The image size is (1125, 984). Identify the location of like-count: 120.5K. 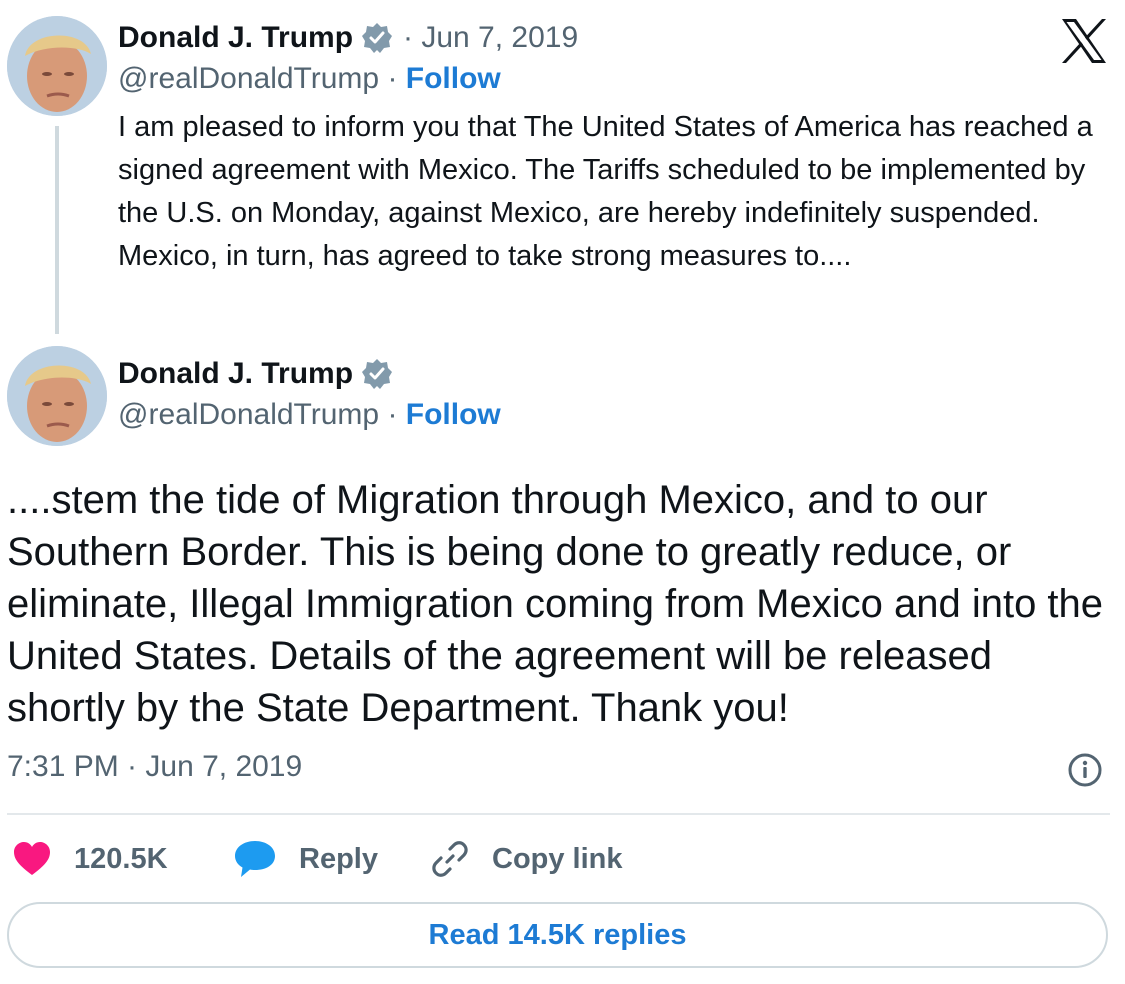
(121, 858).